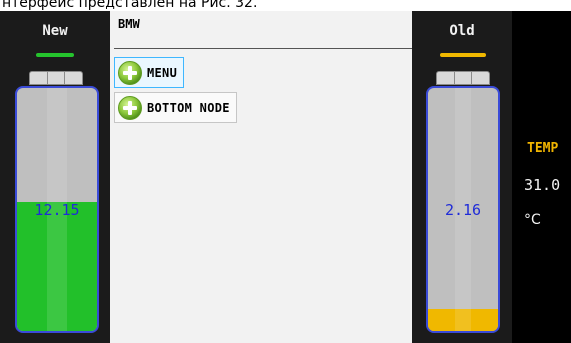  Describe the element at coordinates (55, 31) in the screenshot. I see `new-battery-label: New` at that location.